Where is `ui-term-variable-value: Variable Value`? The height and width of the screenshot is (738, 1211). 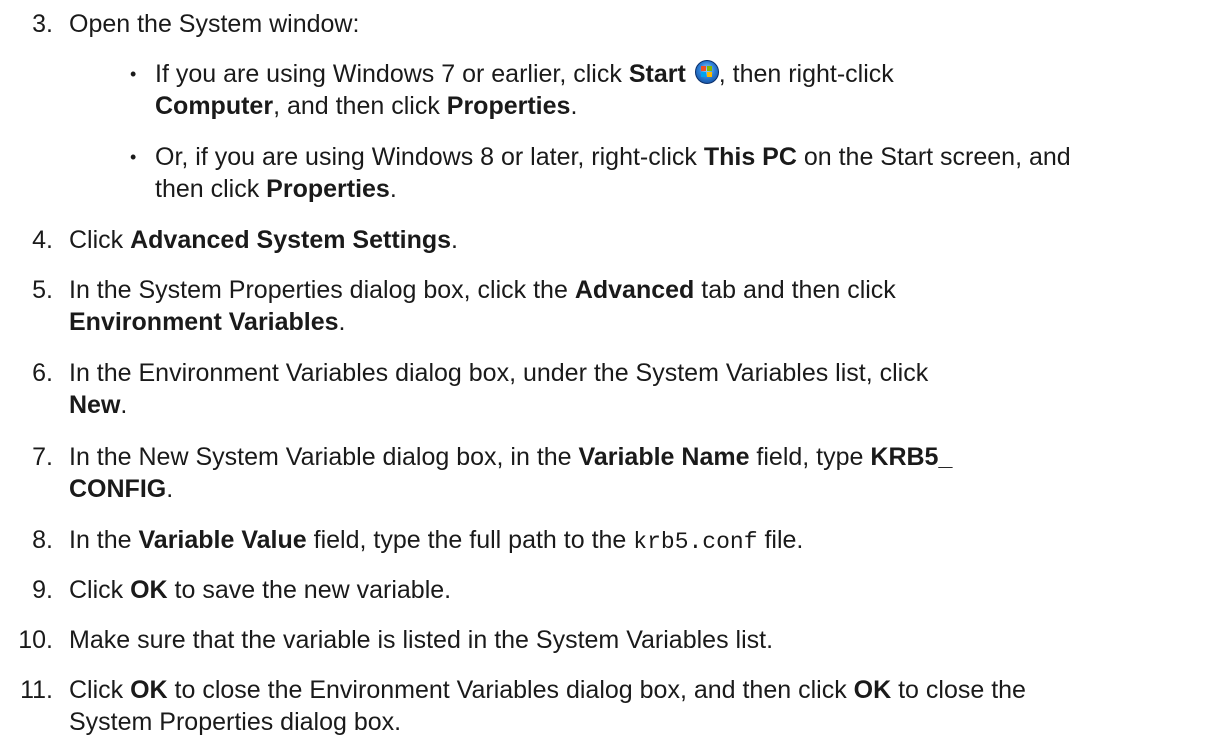
ui-term-variable-value: Variable Value is located at coordinates (222, 540).